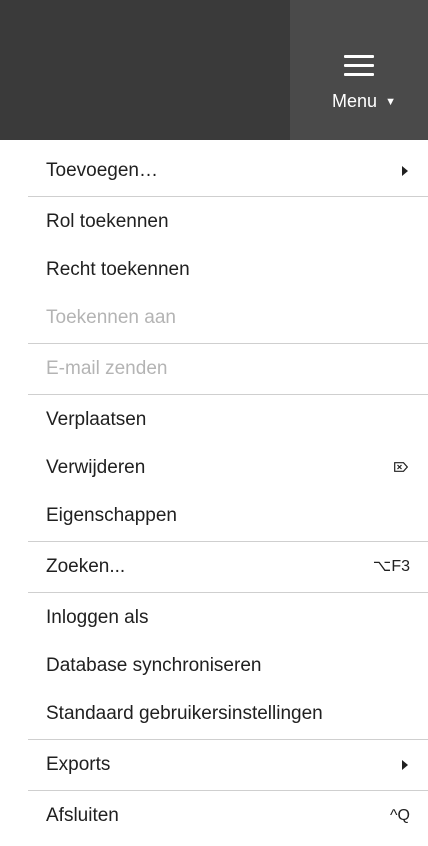 This screenshot has height=846, width=428. What do you see at coordinates (214, 270) in the screenshot?
I see `menu-item-assign-right: Recht toekennen` at bounding box center [214, 270].